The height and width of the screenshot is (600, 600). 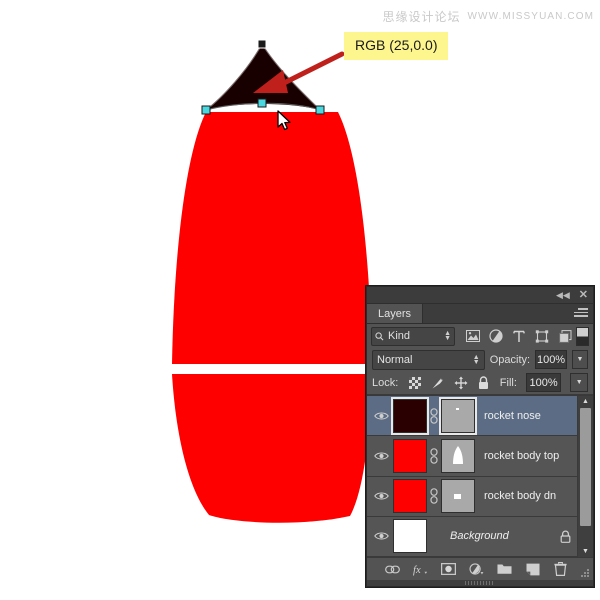 I want to click on tab-layers: Layers, so click(x=395, y=313).